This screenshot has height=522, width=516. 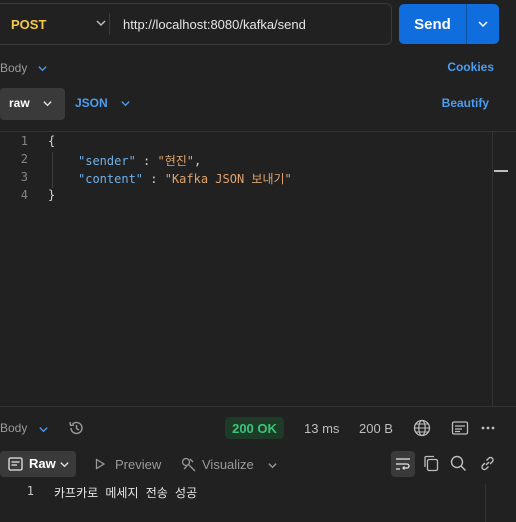 What do you see at coordinates (107, 161) in the screenshot?
I see `json-key: "sender"` at bounding box center [107, 161].